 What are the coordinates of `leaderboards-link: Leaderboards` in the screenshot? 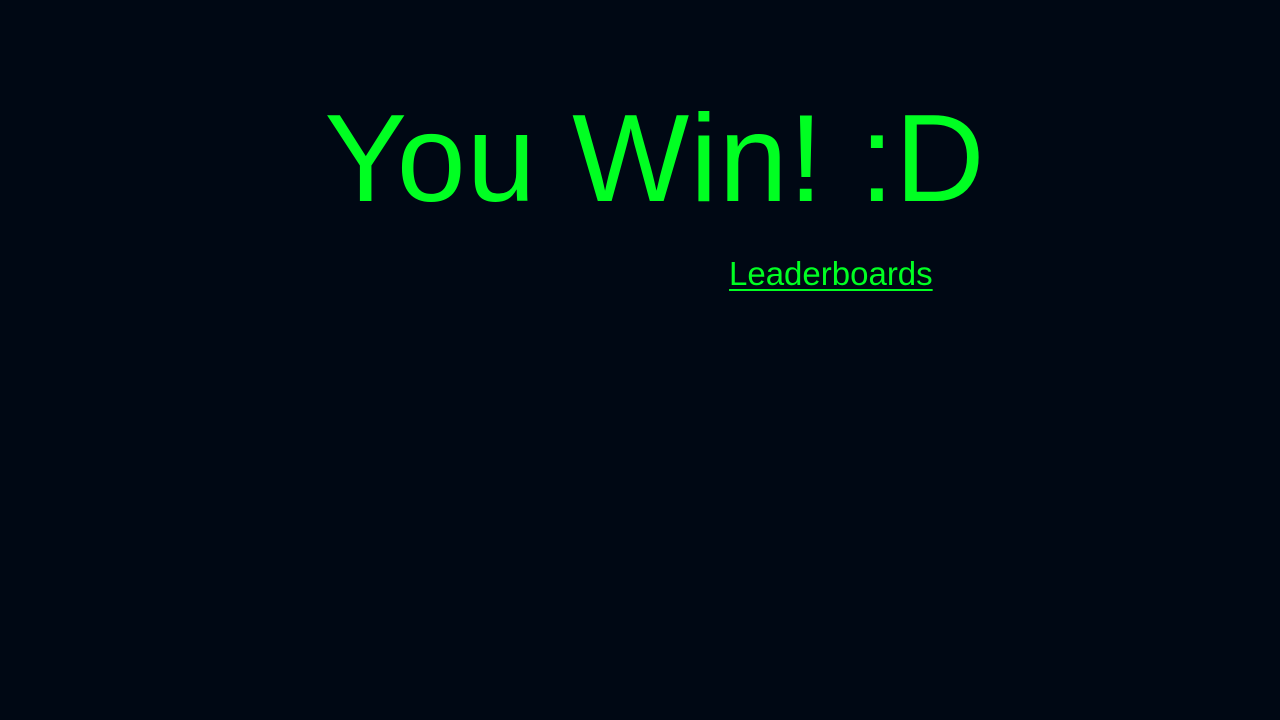 It's located at (831, 274).